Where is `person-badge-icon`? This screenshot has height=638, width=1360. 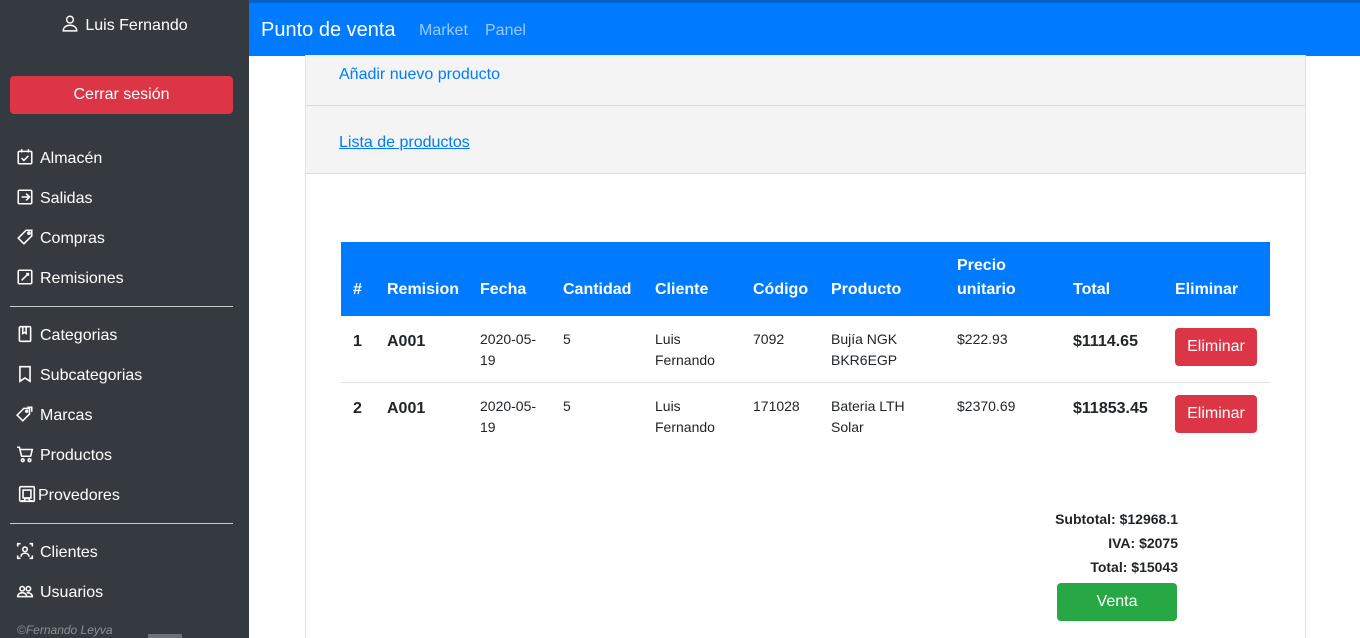
person-badge-icon is located at coordinates (25, 553).